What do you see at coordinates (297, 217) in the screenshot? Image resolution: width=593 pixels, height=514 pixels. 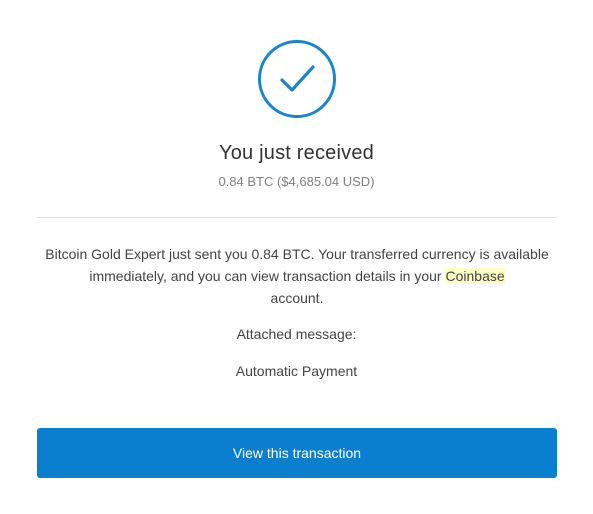 I see `divider` at bounding box center [297, 217].